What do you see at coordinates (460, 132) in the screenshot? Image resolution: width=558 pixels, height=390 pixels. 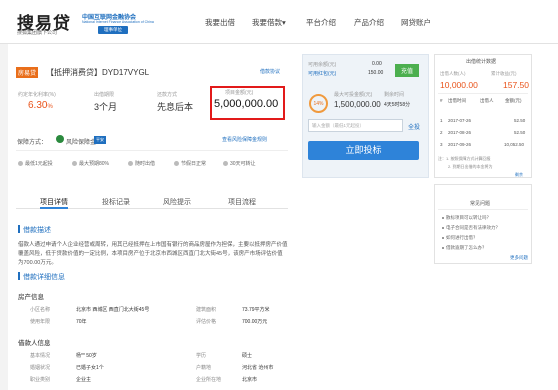 I see `stats-row-time: 2017-08-26` at bounding box center [460, 132].